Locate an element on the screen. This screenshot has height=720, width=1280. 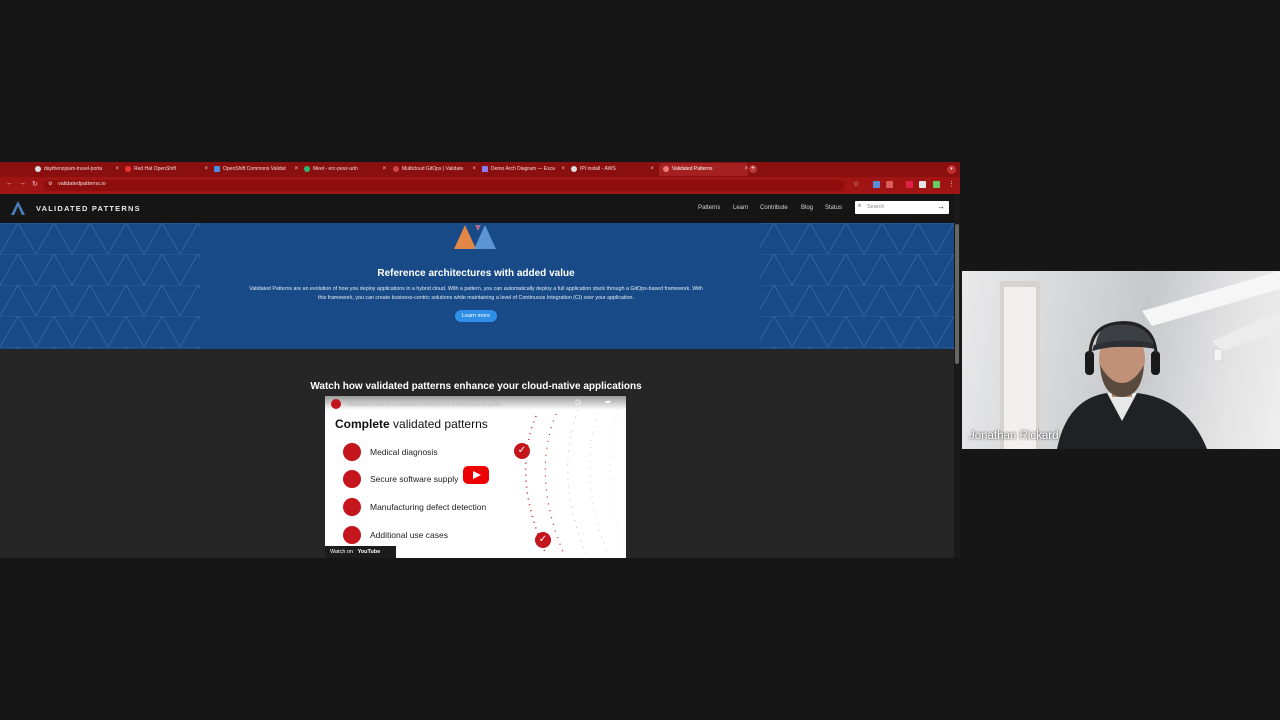
youtube-play-button is located at coordinates (476, 475).